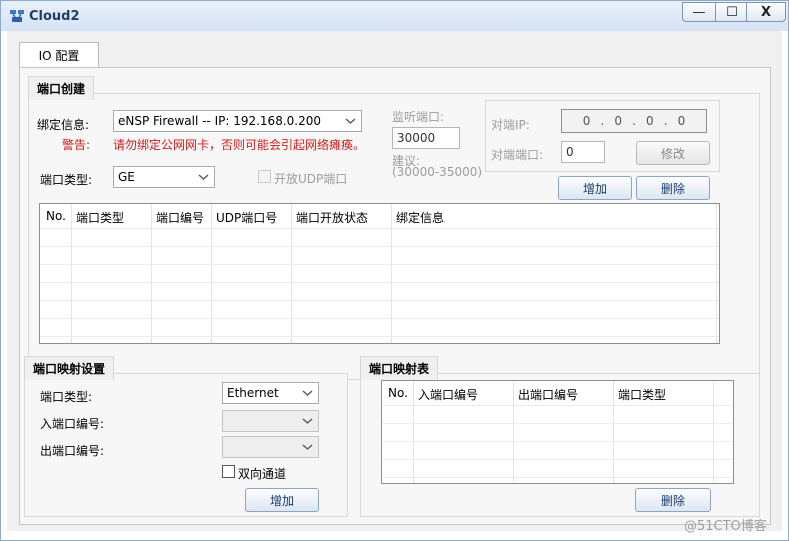 Image resolution: width=789 pixels, height=541 pixels. What do you see at coordinates (100, 218) in the screenshot?
I see `port-table-col-type: 端口类型` at bounding box center [100, 218].